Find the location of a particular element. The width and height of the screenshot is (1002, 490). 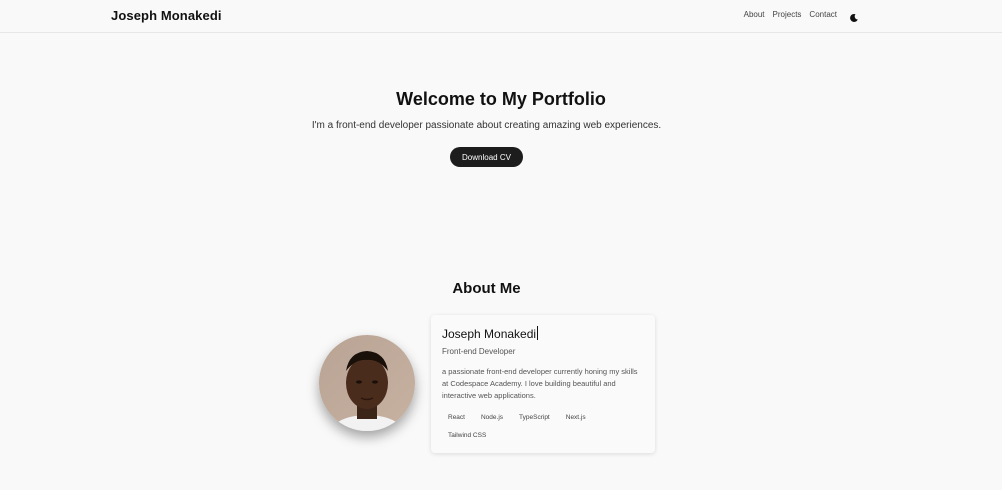

skill-tag: React is located at coordinates (456, 417).